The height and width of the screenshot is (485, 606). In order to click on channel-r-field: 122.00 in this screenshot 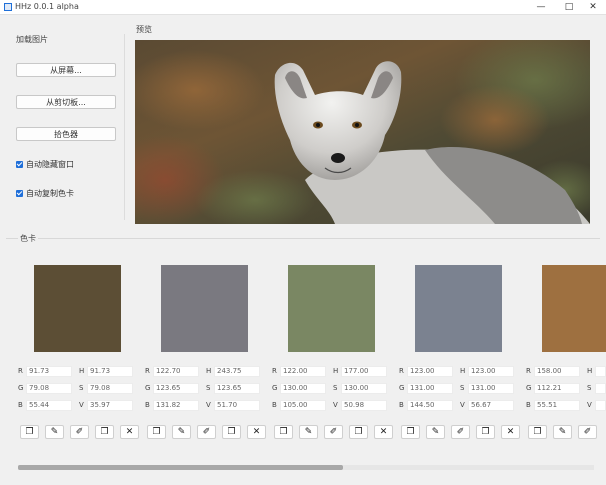, I will do `click(303, 371)`.